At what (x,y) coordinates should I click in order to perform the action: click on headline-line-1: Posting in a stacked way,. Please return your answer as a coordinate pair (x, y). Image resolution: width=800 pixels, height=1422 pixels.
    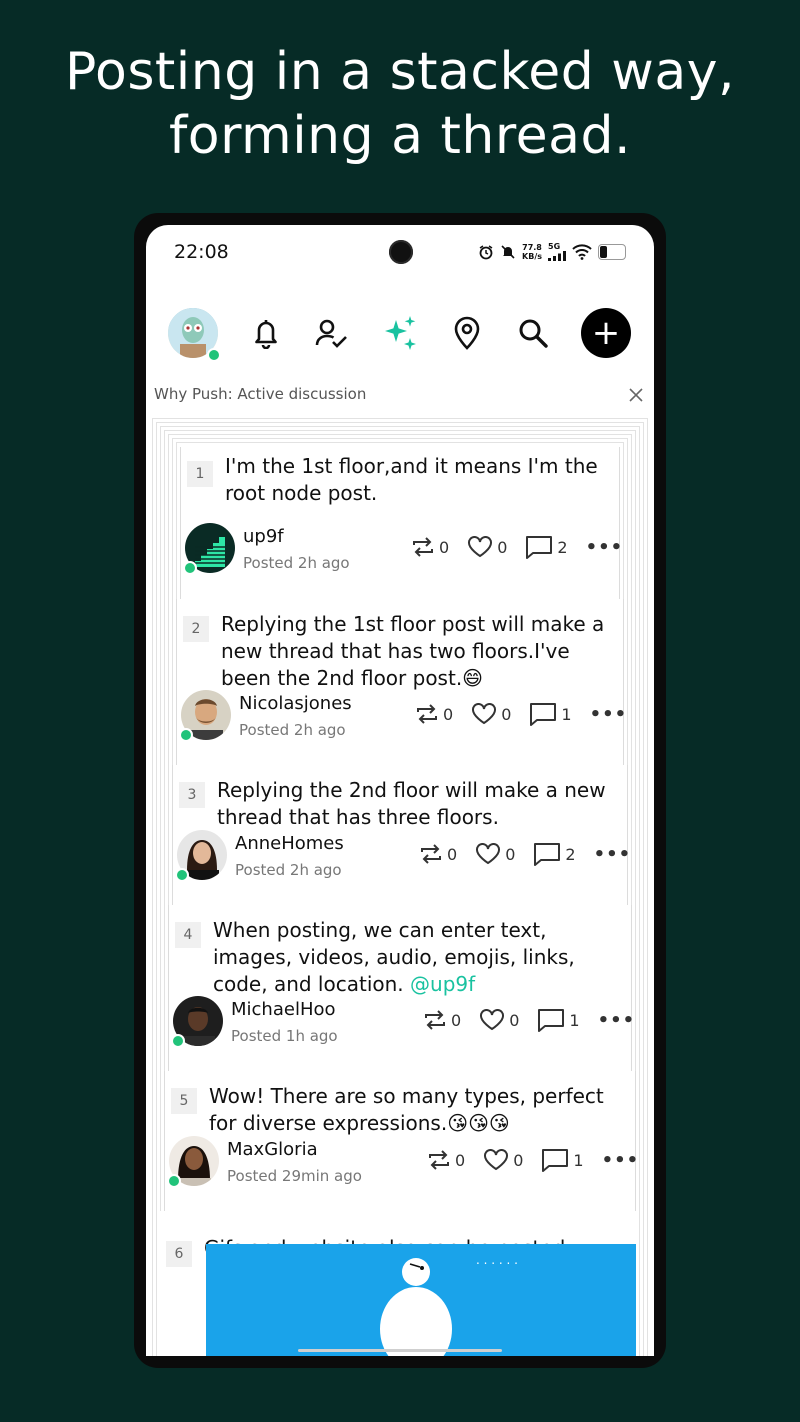
    Looking at the image, I should click on (400, 72).